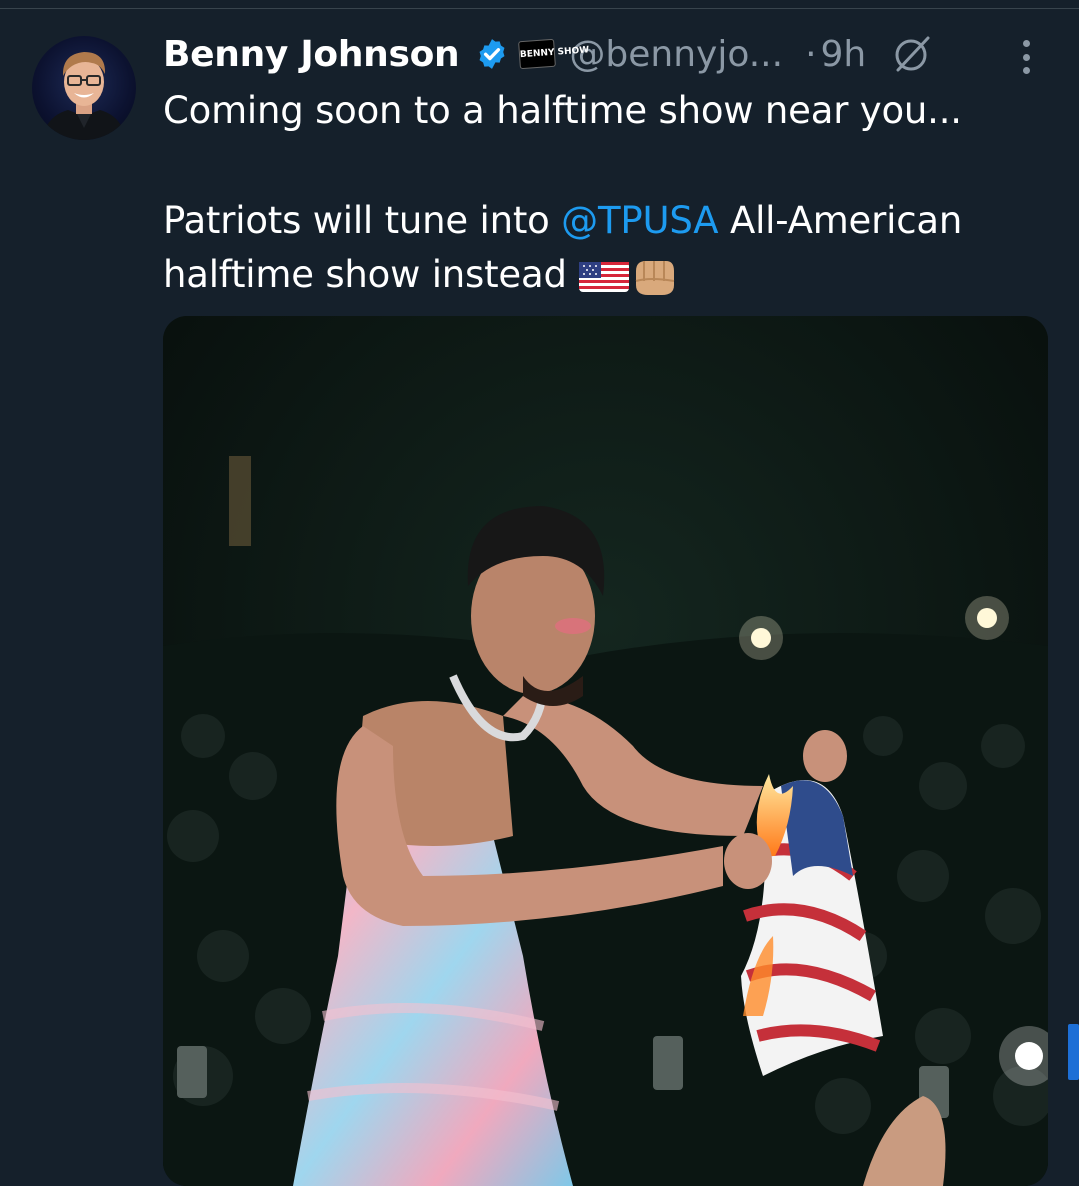 The width and height of the screenshot is (1079, 1186). Describe the element at coordinates (639, 220) in the screenshot. I see `mention-link: @TPUSA` at that location.